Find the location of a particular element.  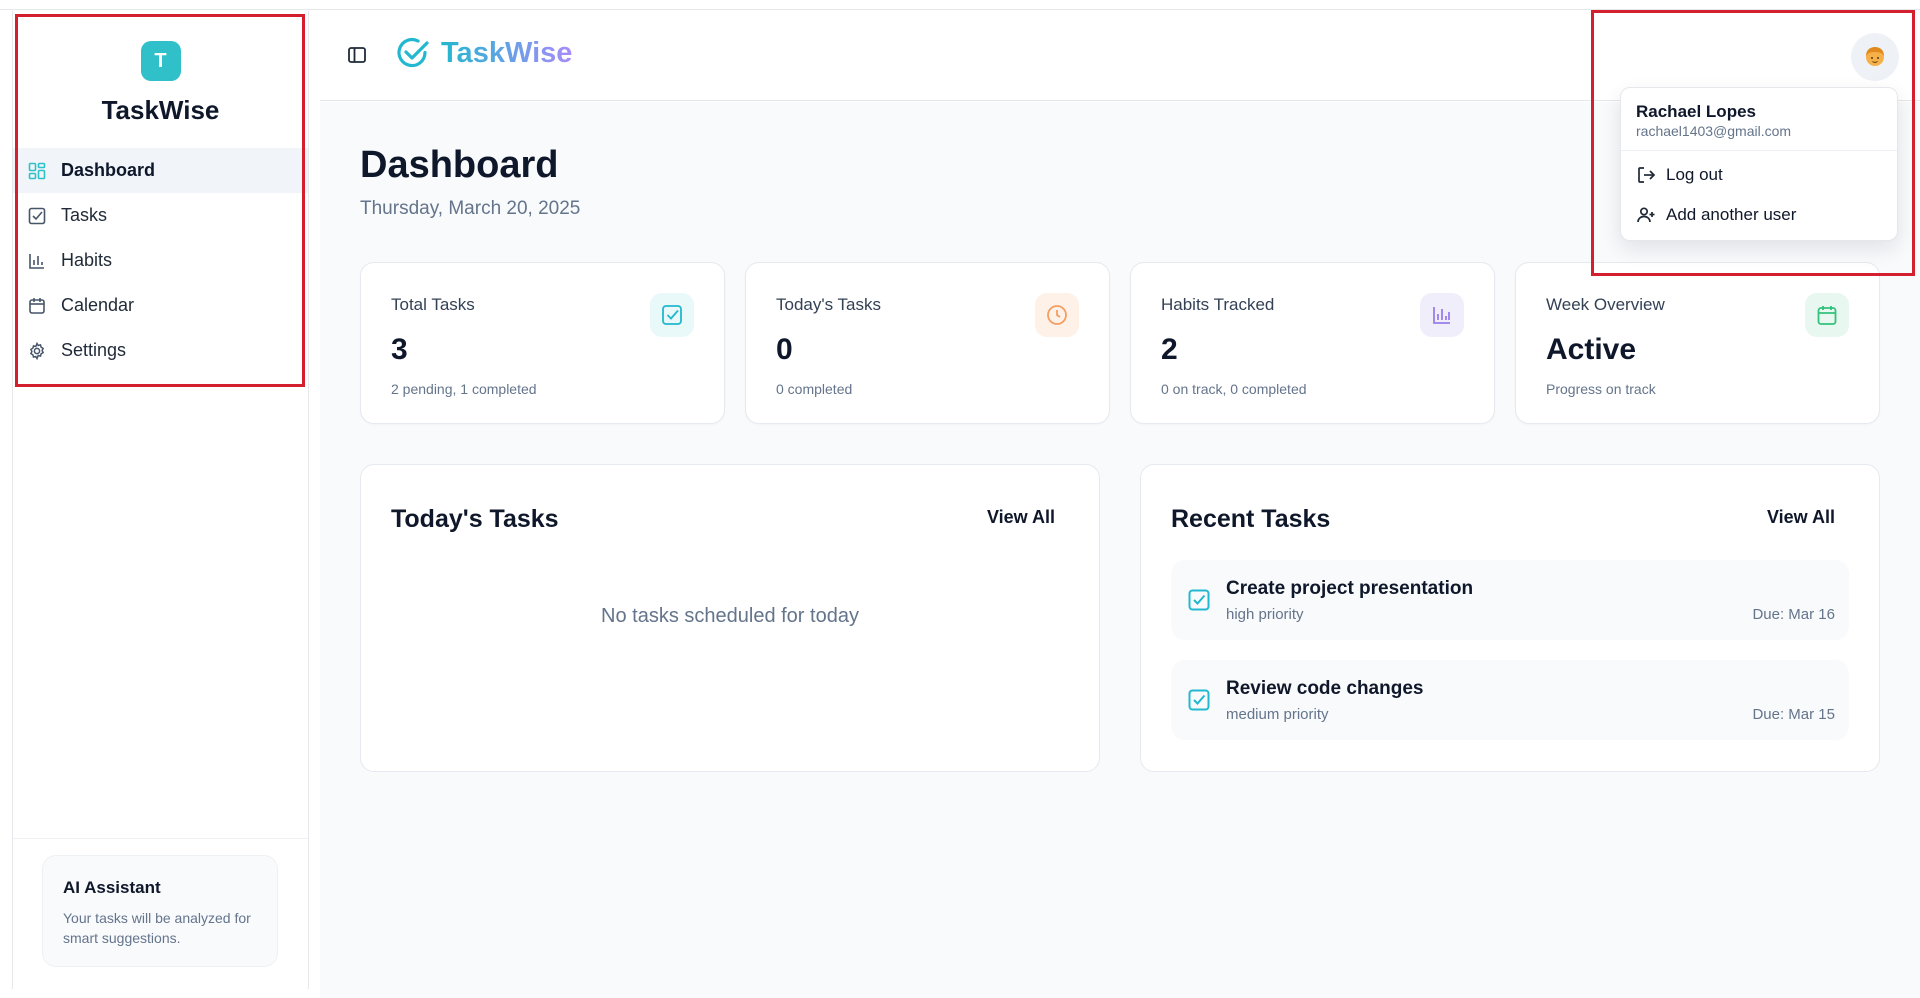

logout-menu-item: Log out is located at coordinates (1679, 175).